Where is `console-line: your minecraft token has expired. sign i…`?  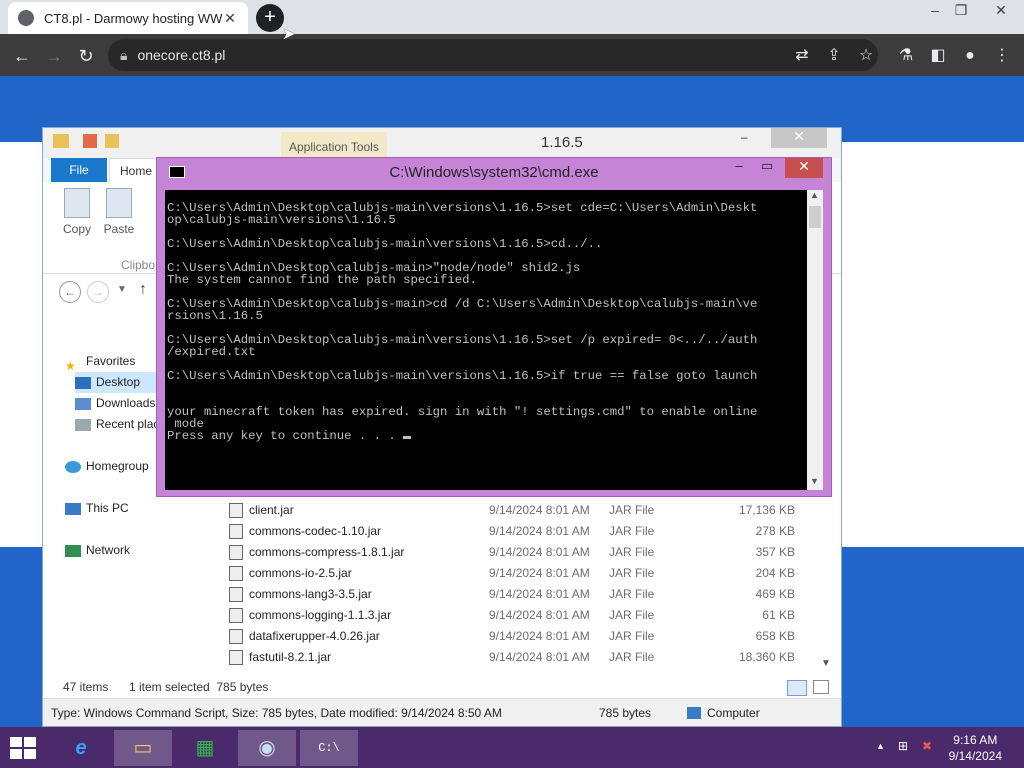 console-line: your minecraft token has expired. sign i… is located at coordinates (462, 412).